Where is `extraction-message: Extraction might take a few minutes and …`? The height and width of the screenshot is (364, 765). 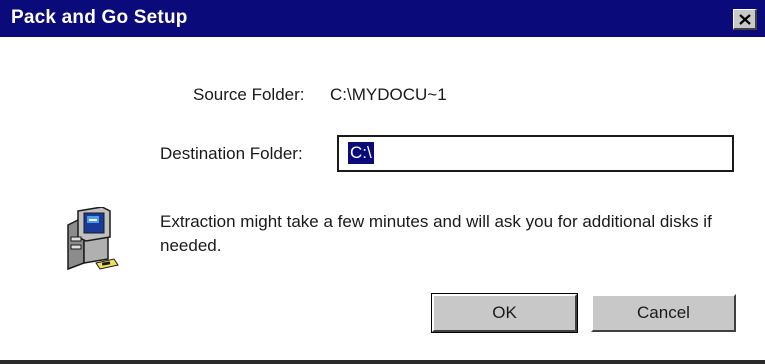
extraction-message: Extraction might take a few minutes and … is located at coordinates (436, 233).